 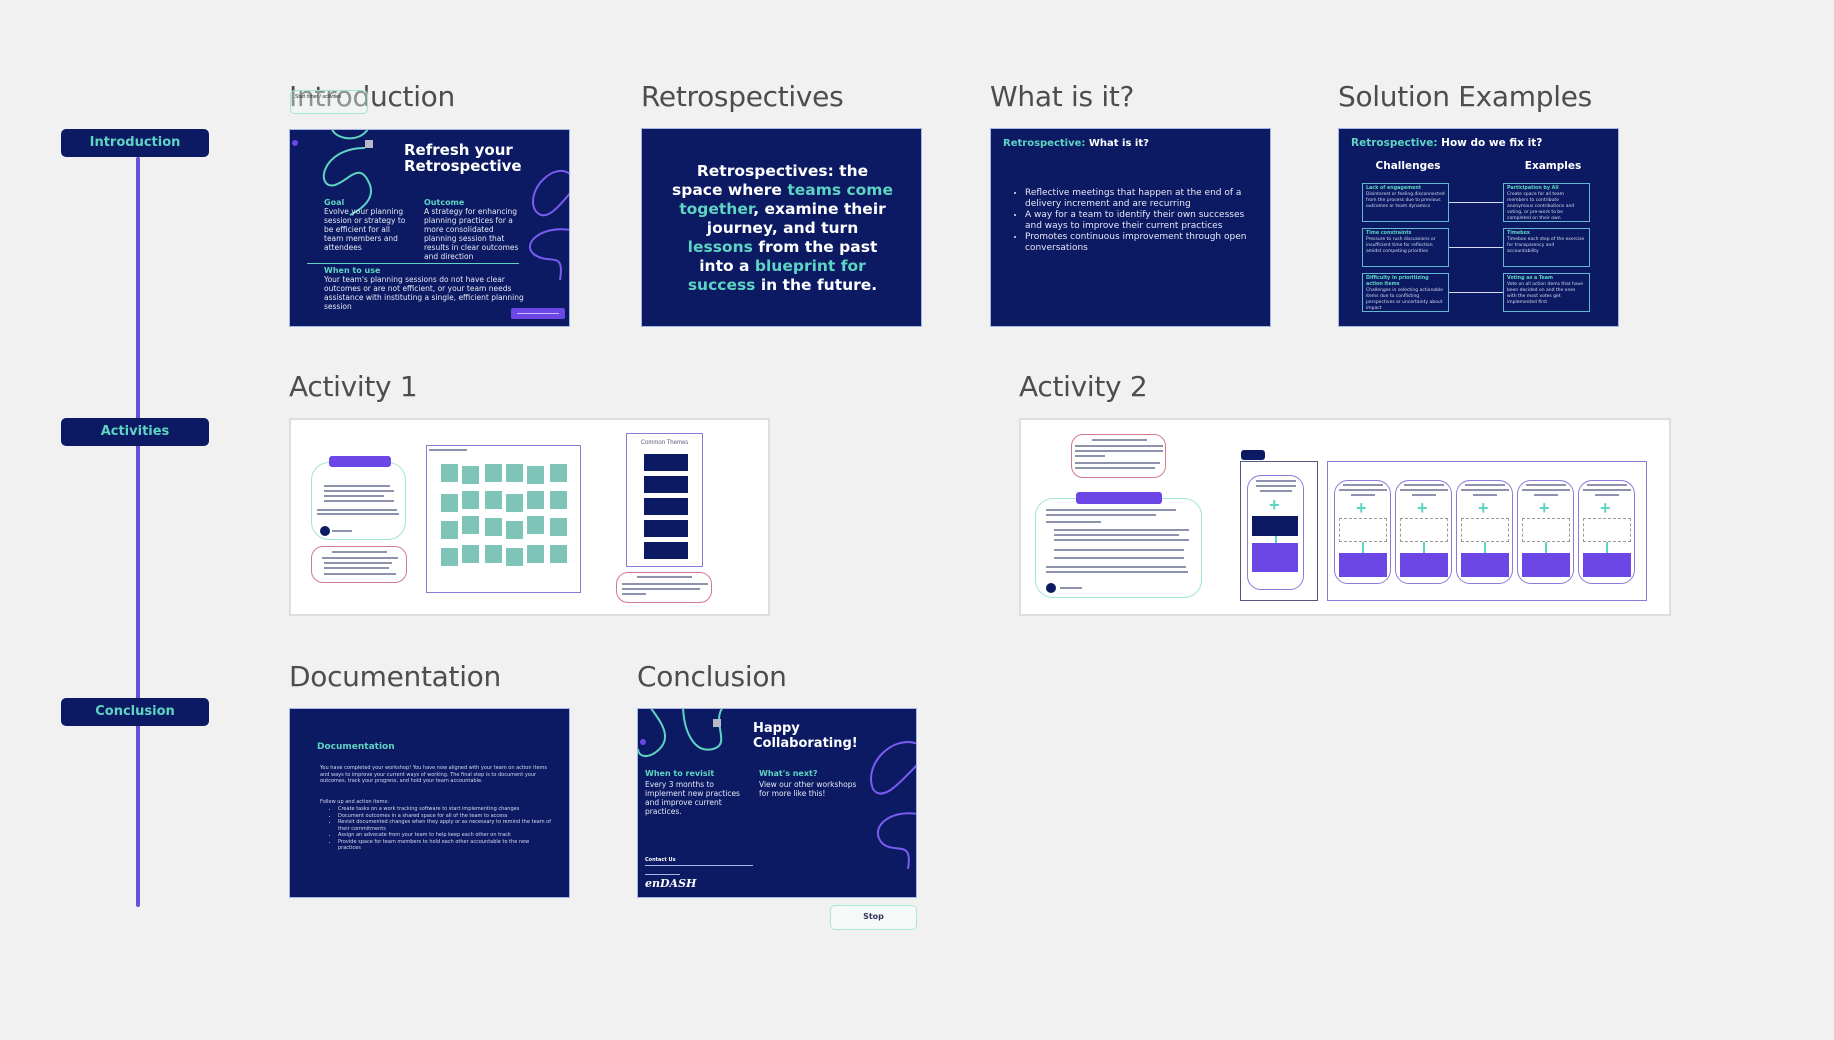 I want to click on activity-1-frame: Common Themes, so click(x=529, y=517).